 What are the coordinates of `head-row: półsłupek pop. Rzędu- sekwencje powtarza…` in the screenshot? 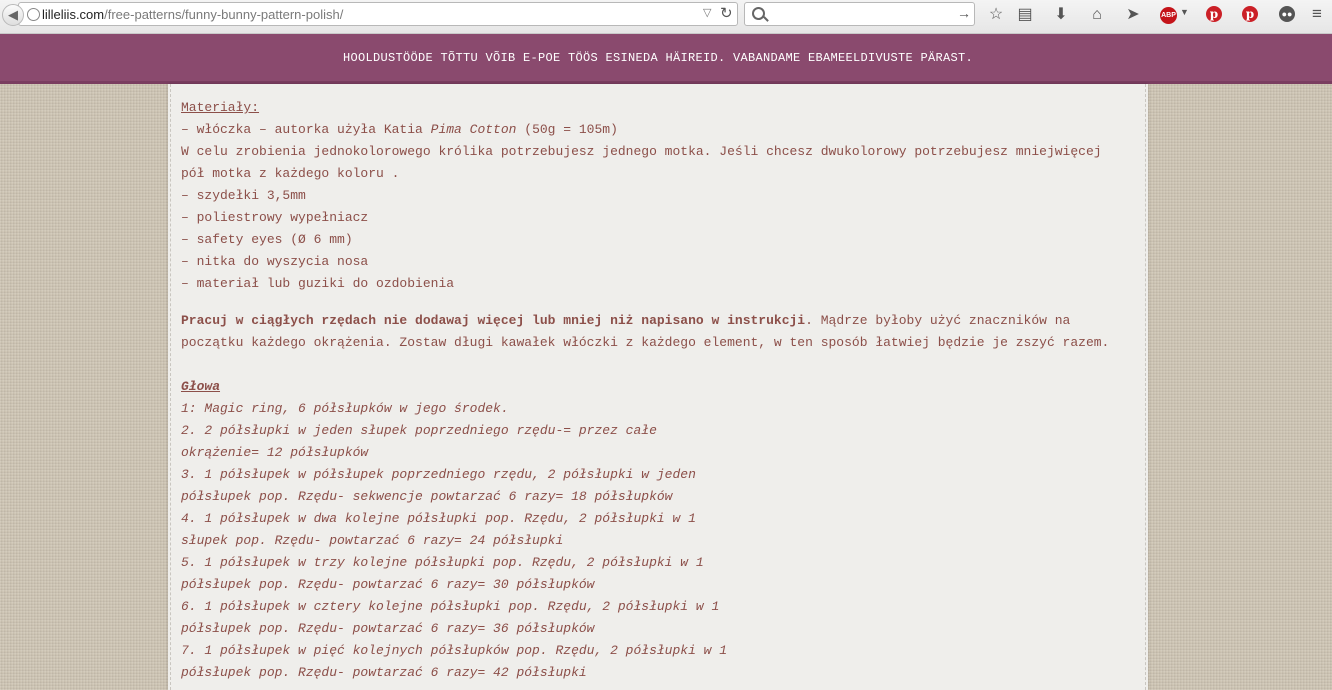 It's located at (427, 496).